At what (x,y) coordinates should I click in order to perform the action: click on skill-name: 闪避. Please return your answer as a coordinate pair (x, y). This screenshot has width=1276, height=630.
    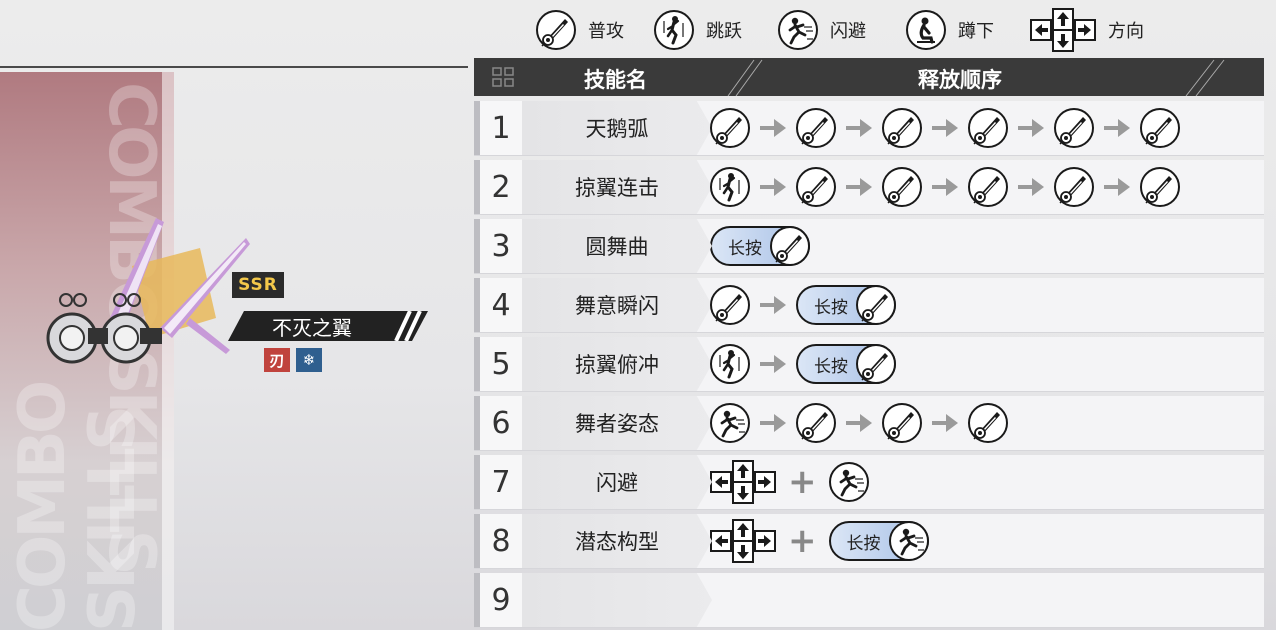
    Looking at the image, I should click on (617, 482).